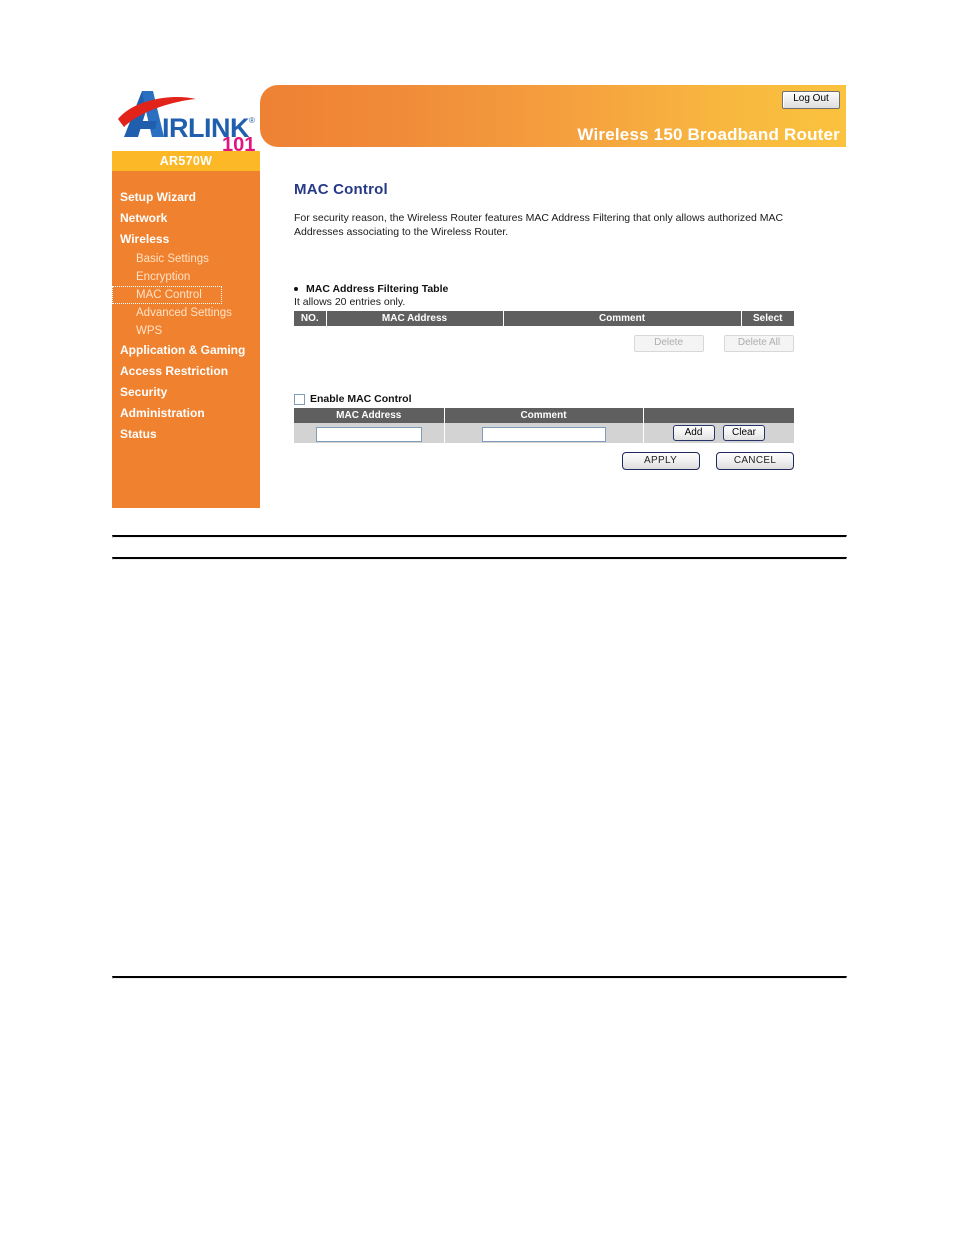  What do you see at coordinates (755, 461) in the screenshot?
I see `cancel-button: CANCEL` at bounding box center [755, 461].